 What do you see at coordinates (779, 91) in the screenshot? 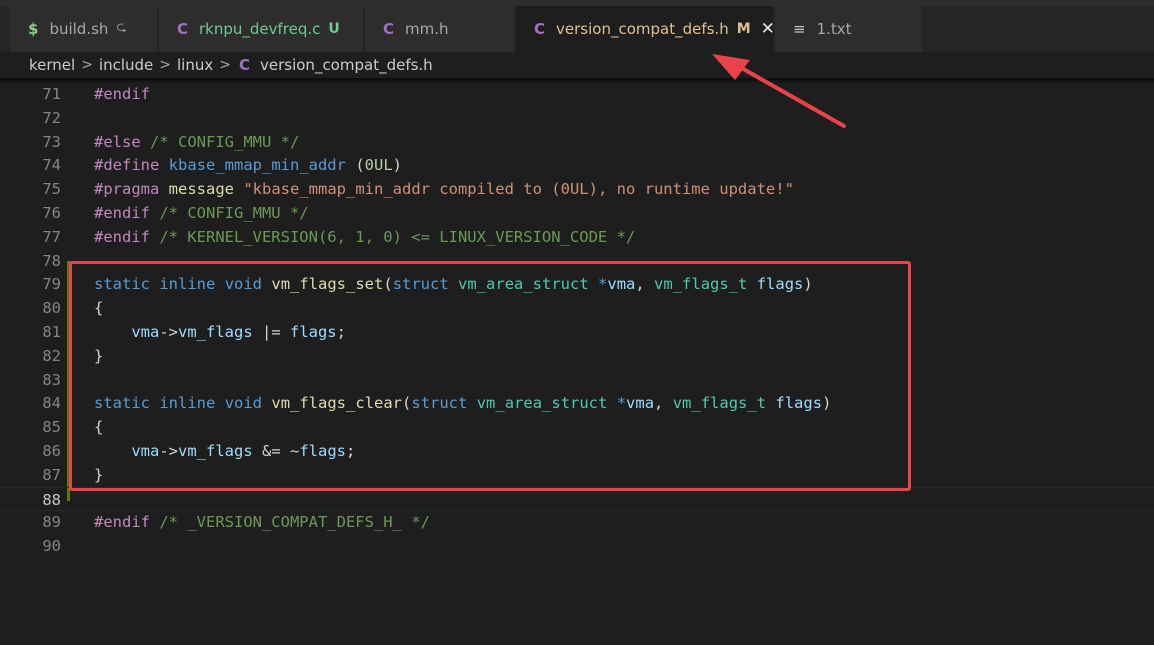
I see `annotation-arrow-icon` at bounding box center [779, 91].